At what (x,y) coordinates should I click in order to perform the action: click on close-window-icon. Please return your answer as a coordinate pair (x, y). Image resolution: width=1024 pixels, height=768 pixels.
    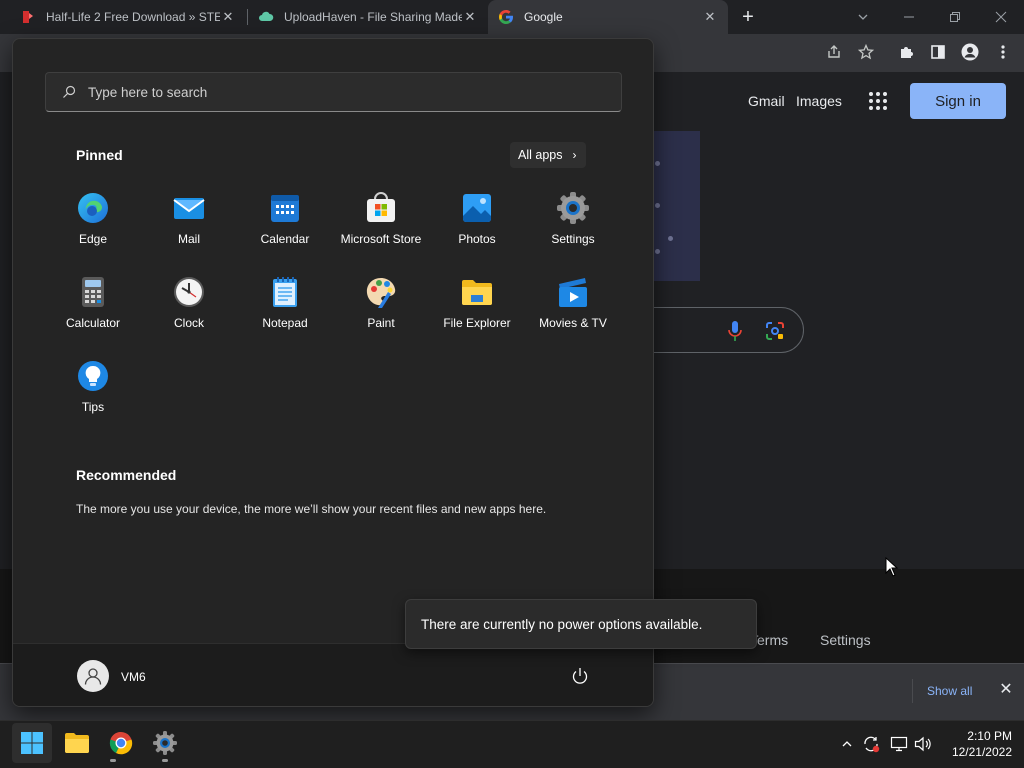
    Looking at the image, I should click on (1001, 17).